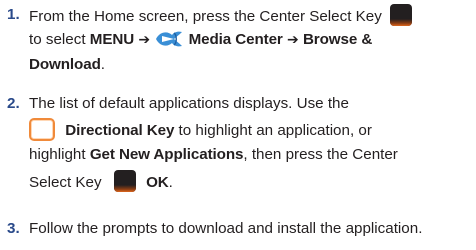 The width and height of the screenshot is (476, 250). What do you see at coordinates (235, 39) in the screenshot?
I see `media-center-label: Media Center` at bounding box center [235, 39].